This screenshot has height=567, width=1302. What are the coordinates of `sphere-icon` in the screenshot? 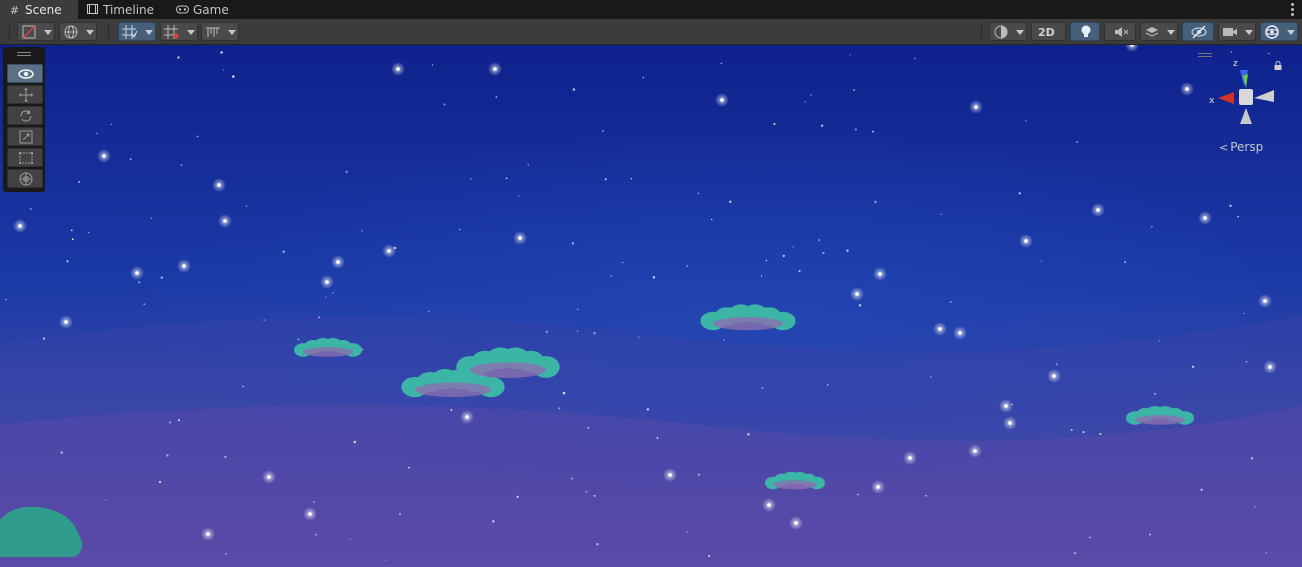 It's located at (1001, 32).